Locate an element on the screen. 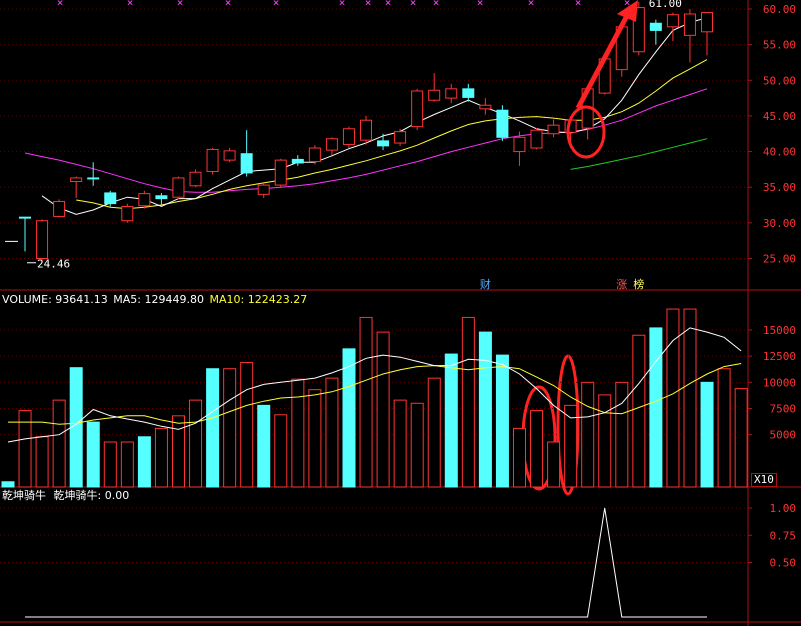 The height and width of the screenshot is (626, 801). ma10-value: 122423.27 is located at coordinates (277, 299).